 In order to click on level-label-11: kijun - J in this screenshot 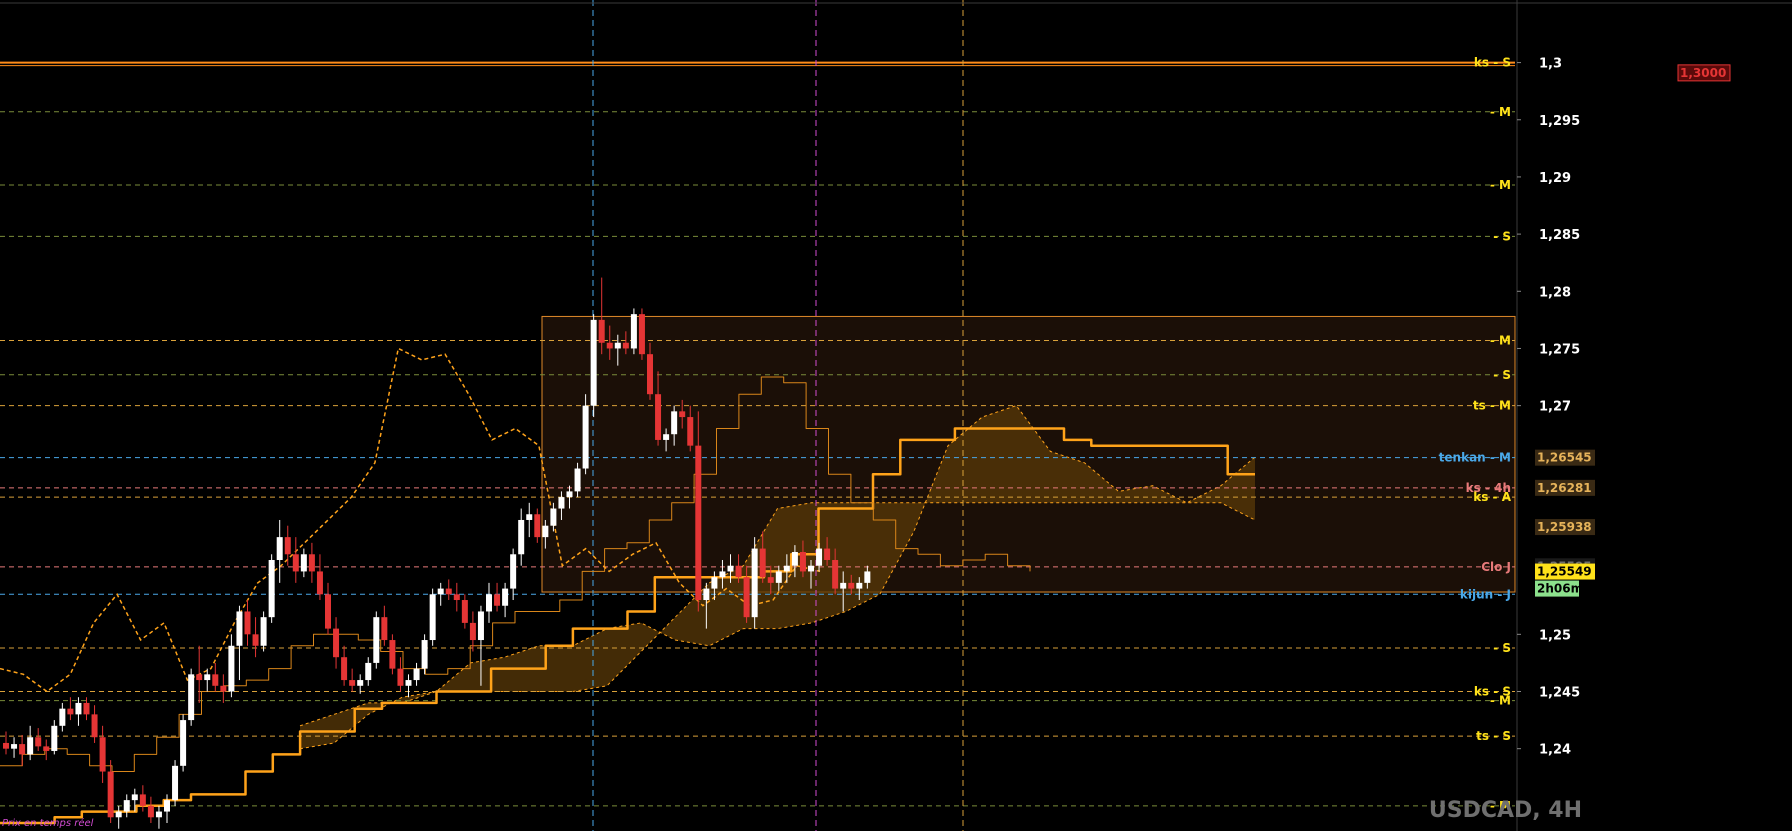, I will do `click(1485, 594)`.